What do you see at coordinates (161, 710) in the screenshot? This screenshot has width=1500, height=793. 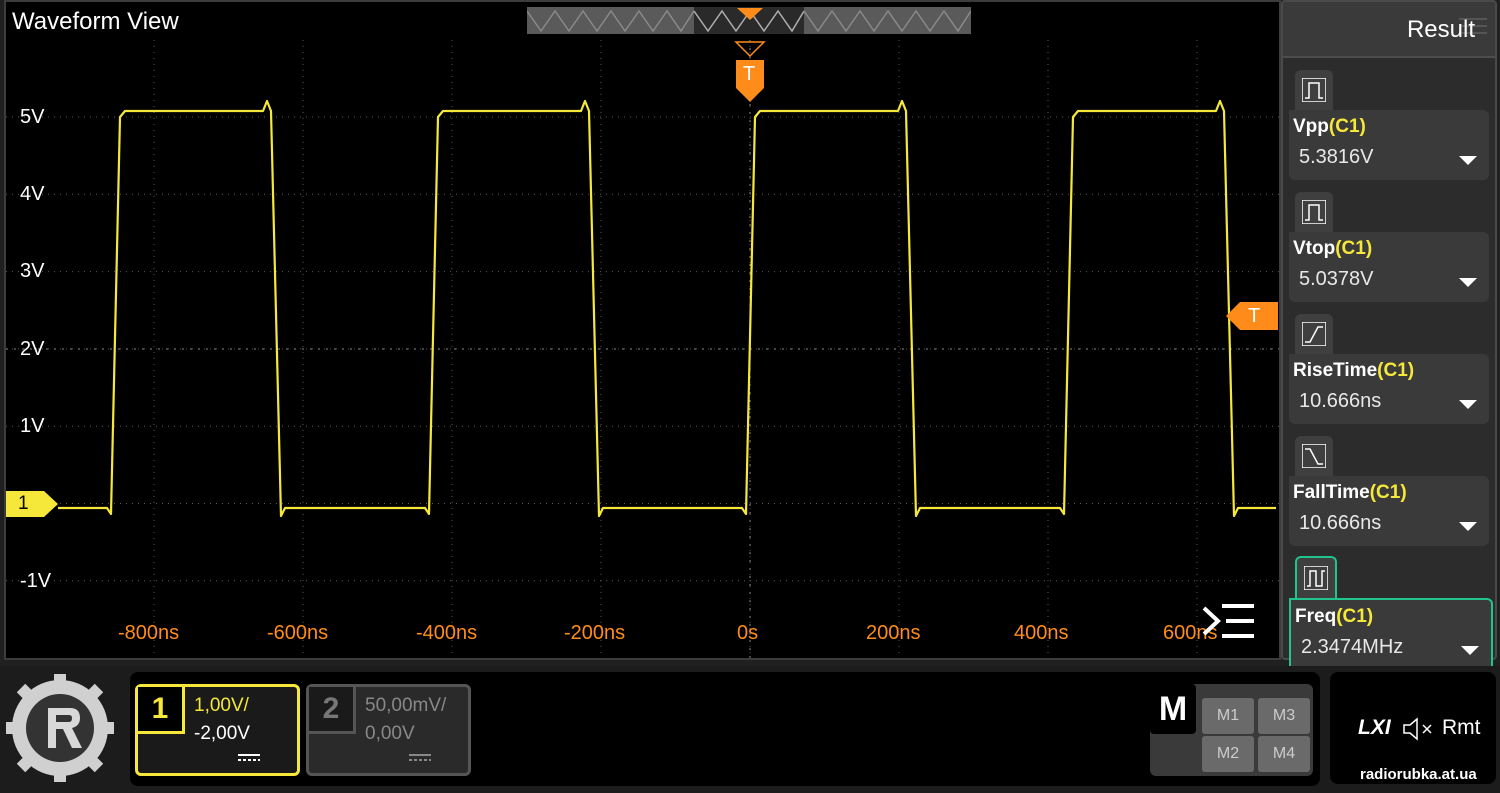 I see `channel-number: 1` at bounding box center [161, 710].